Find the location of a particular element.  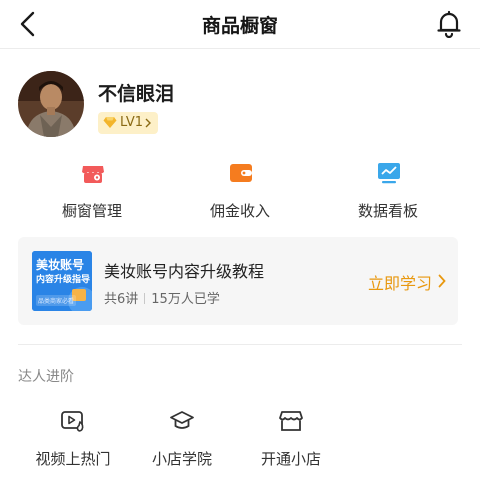

tool-label: 视频上热门 is located at coordinates (73, 459).